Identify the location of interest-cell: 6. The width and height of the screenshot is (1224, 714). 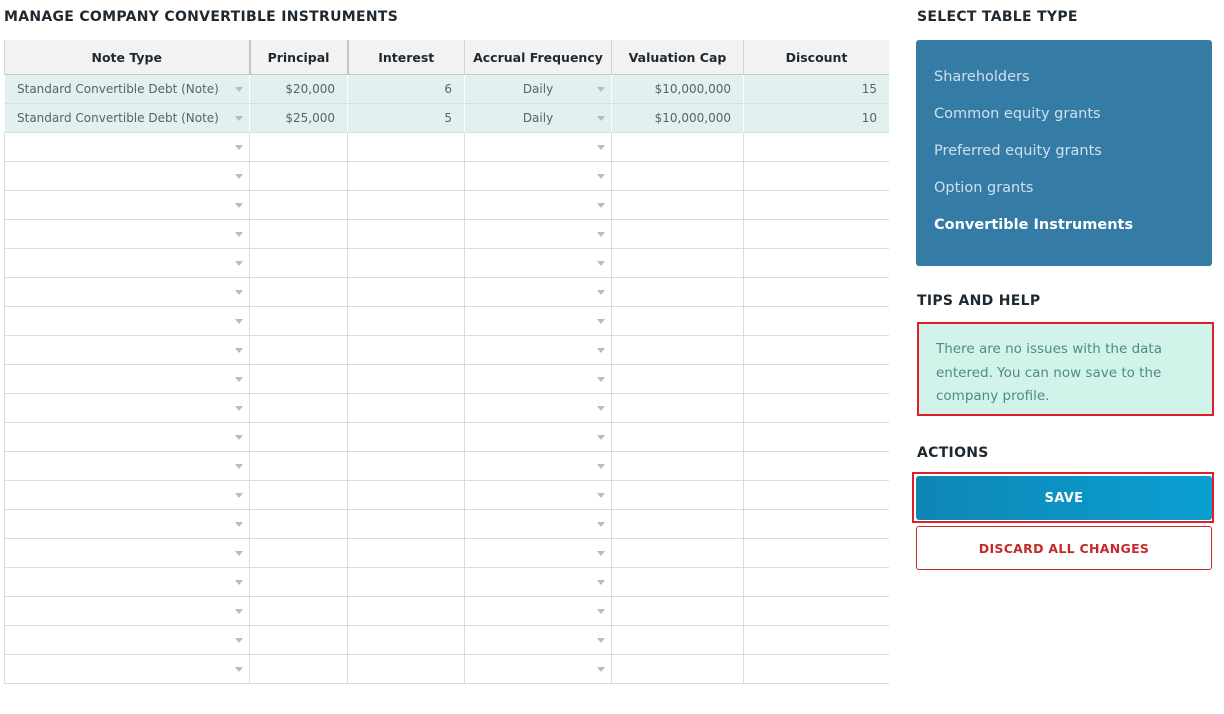
(406, 89).